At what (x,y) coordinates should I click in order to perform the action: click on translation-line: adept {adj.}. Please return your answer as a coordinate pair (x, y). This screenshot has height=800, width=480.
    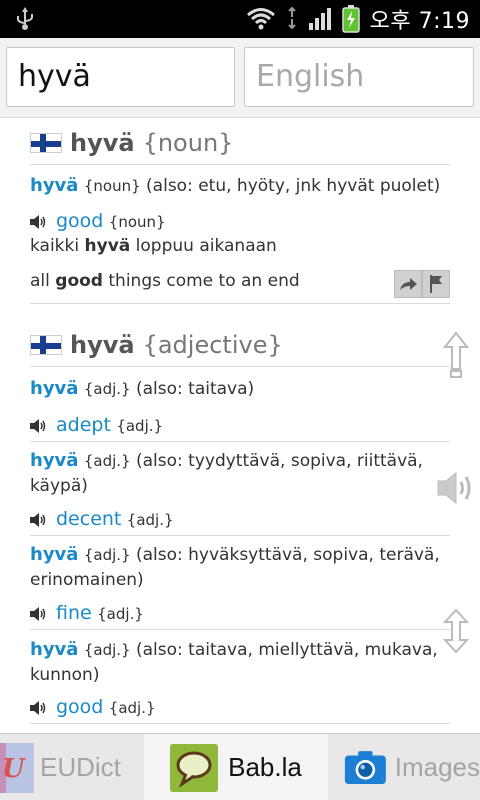
    Looking at the image, I should click on (240, 425).